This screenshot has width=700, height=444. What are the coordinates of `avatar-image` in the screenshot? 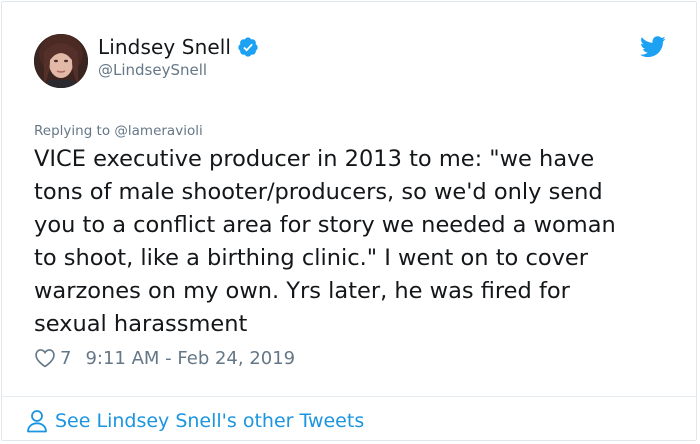 It's located at (61, 61).